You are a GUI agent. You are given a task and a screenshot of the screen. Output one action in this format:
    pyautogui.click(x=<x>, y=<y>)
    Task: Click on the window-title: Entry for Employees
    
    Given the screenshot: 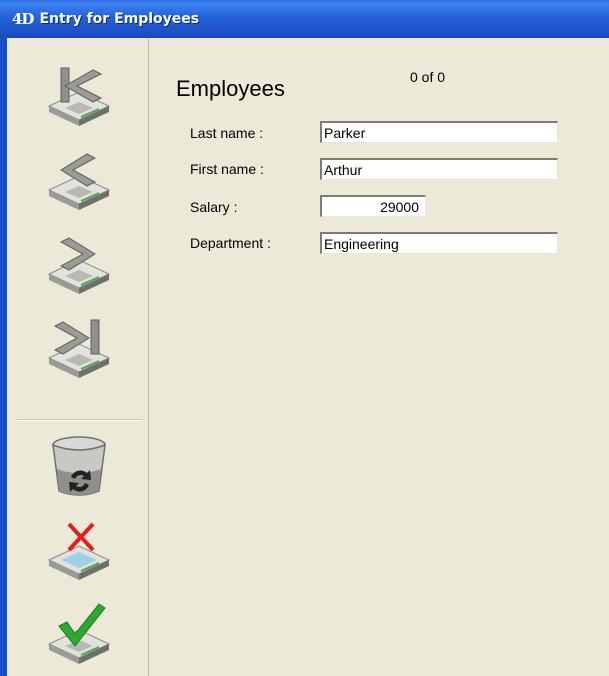 What is the action you would take?
    pyautogui.click(x=119, y=19)
    